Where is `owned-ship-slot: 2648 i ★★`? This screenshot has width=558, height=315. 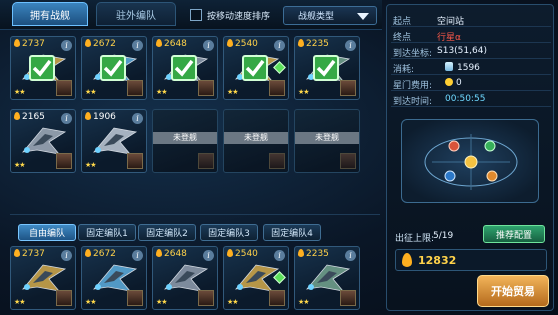
owned-ship-slot: 2648 i ★★ is located at coordinates (185, 68).